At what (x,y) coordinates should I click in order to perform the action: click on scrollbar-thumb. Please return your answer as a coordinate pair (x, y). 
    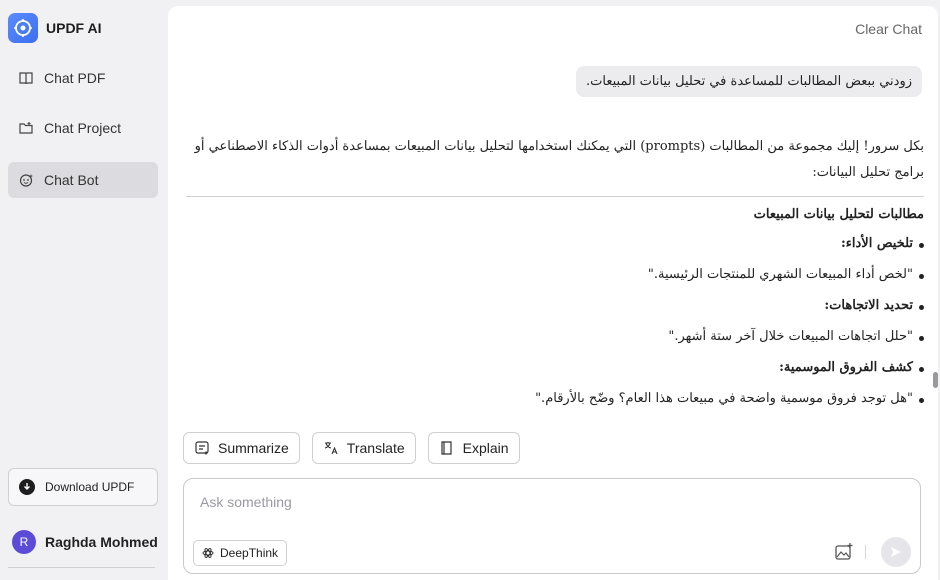
    Looking at the image, I should click on (935, 380).